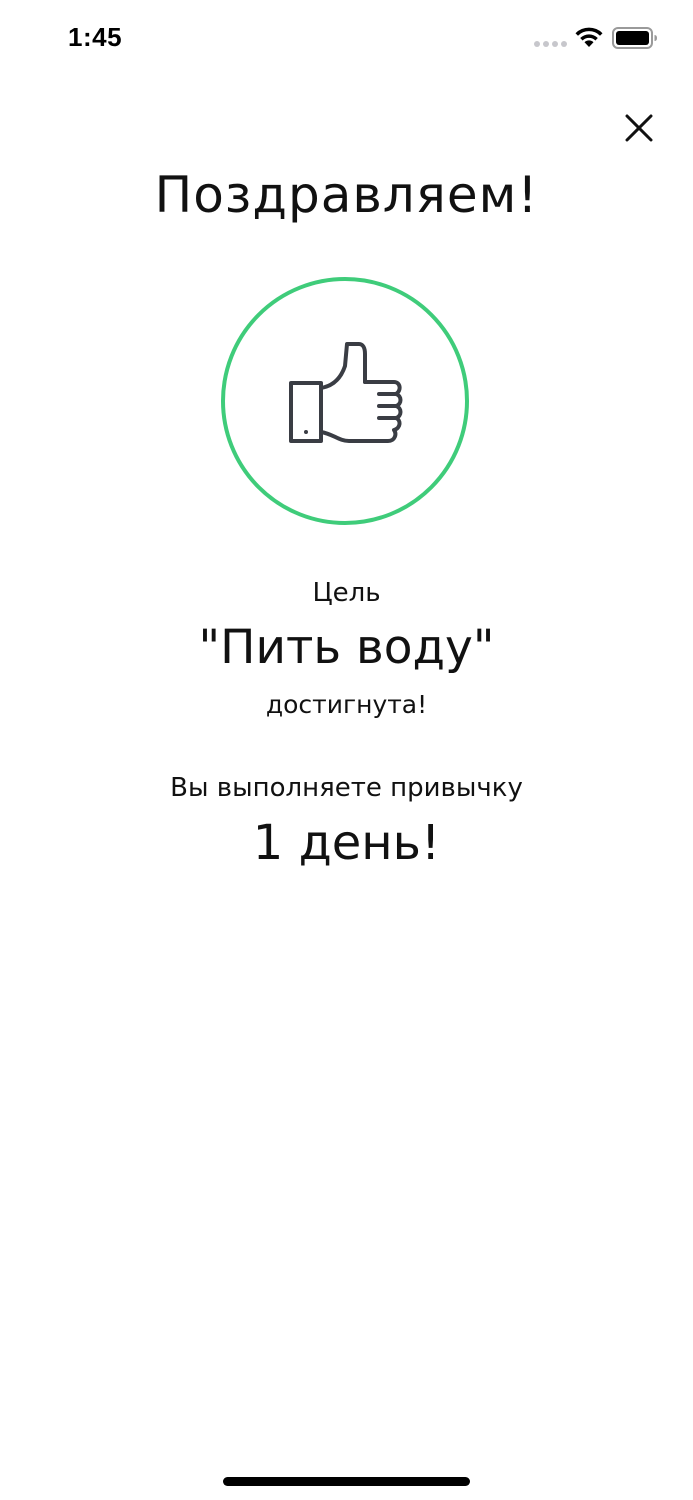  Describe the element at coordinates (346, 647) in the screenshot. I see `goal-name: "Пить воду"` at that location.